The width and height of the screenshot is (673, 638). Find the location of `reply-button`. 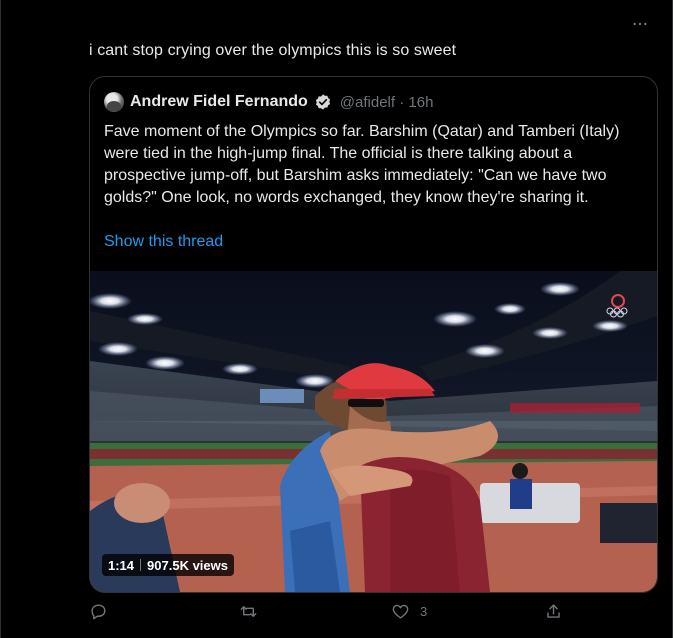

reply-button is located at coordinates (103, 611).